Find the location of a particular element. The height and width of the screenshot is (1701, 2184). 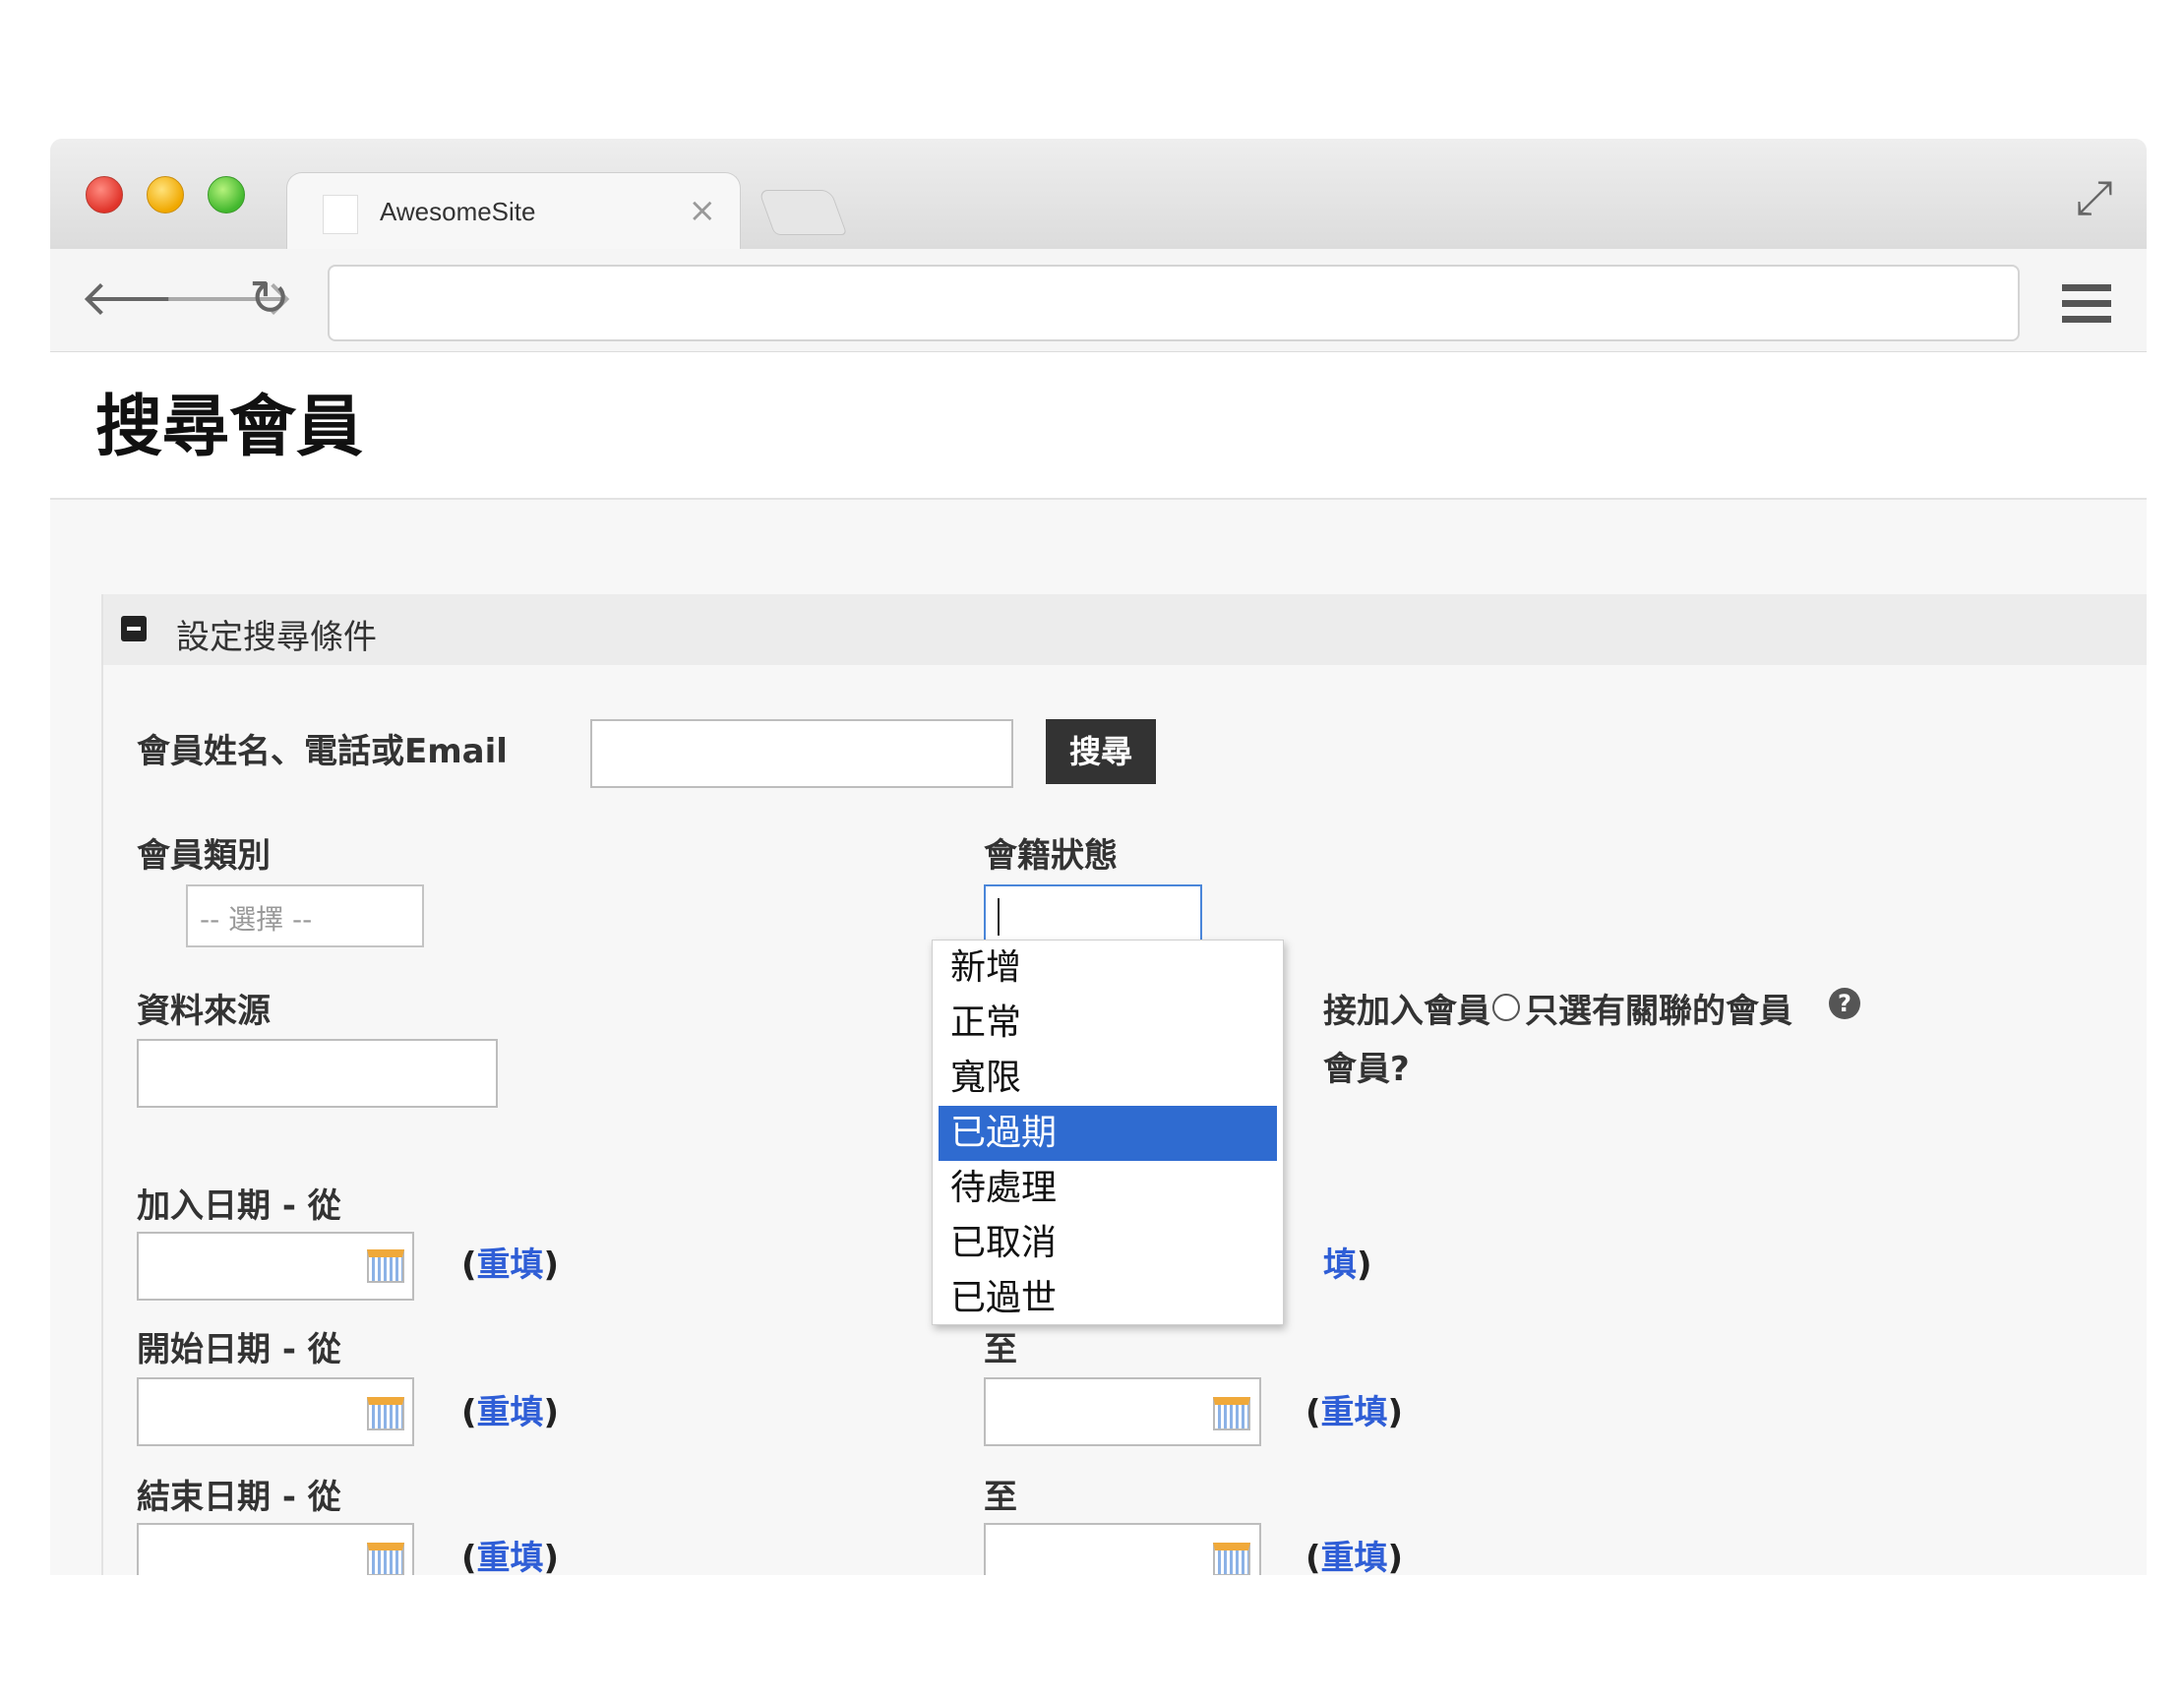

member-question-label: 會員? is located at coordinates (1366, 1069).